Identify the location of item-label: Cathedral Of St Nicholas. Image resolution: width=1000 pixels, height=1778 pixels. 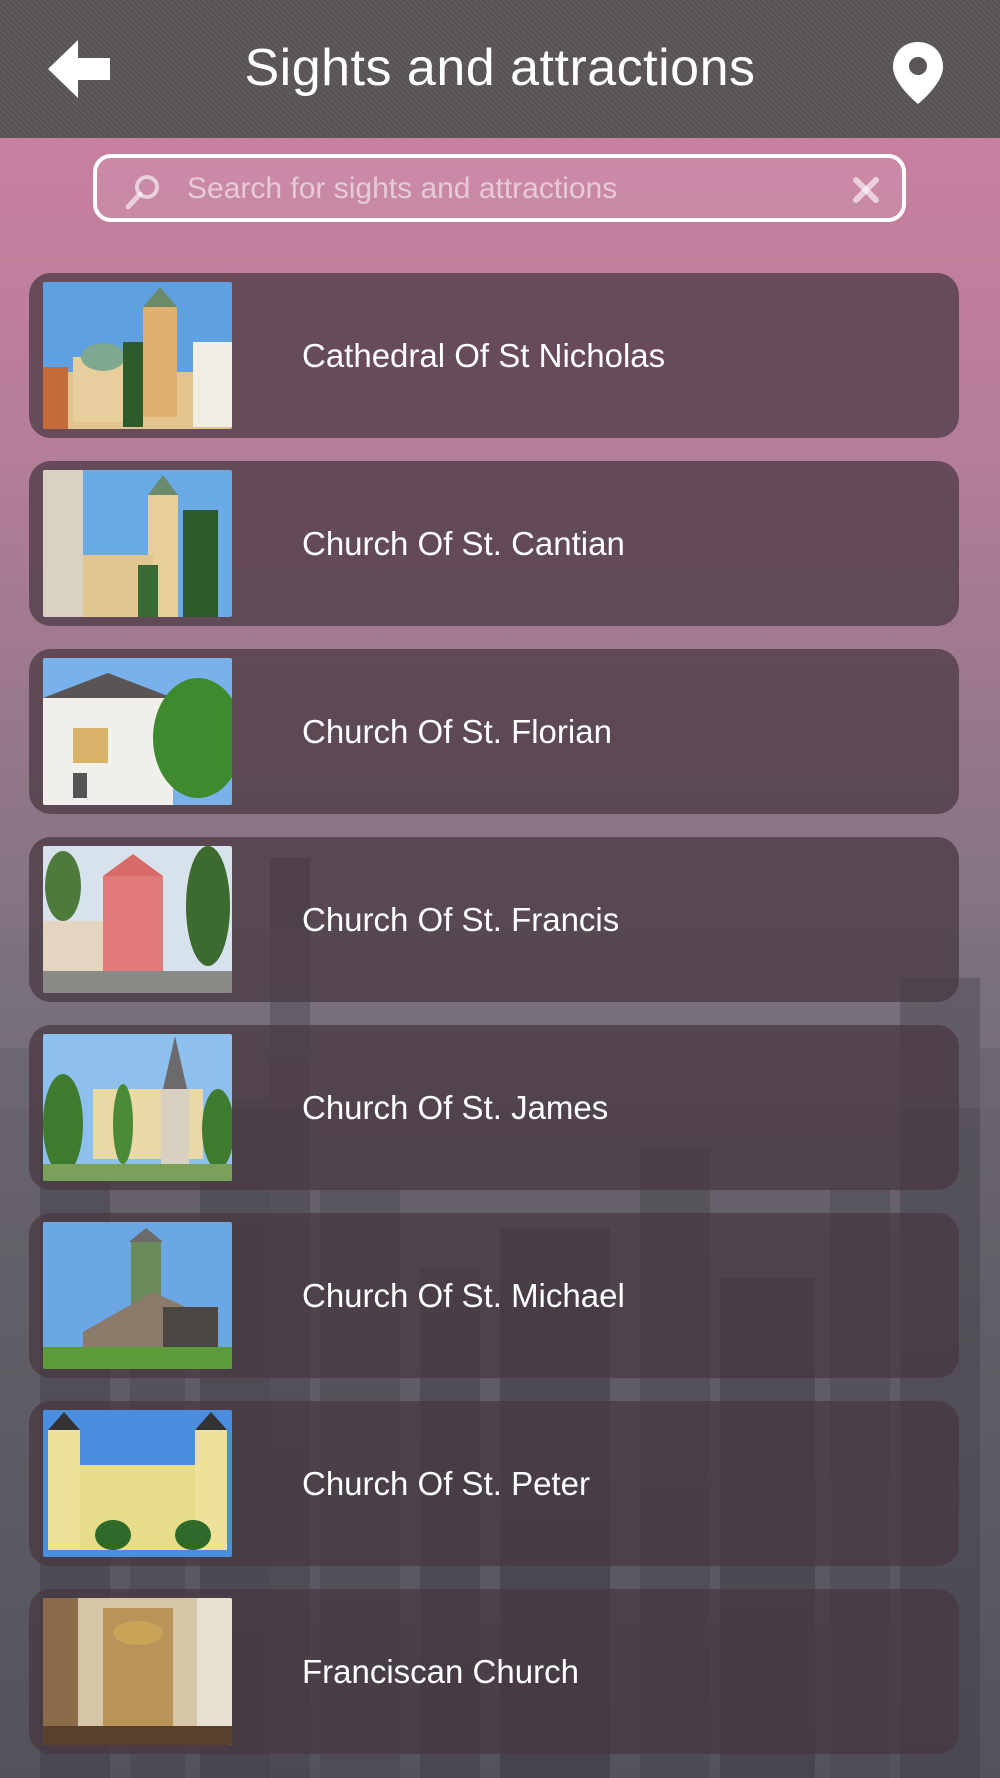
(484, 355).